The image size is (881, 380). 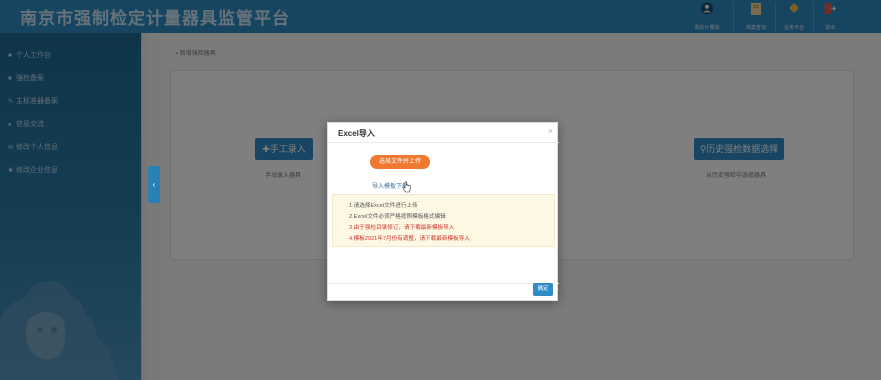 I want to click on close-icon: ×, so click(x=550, y=131).